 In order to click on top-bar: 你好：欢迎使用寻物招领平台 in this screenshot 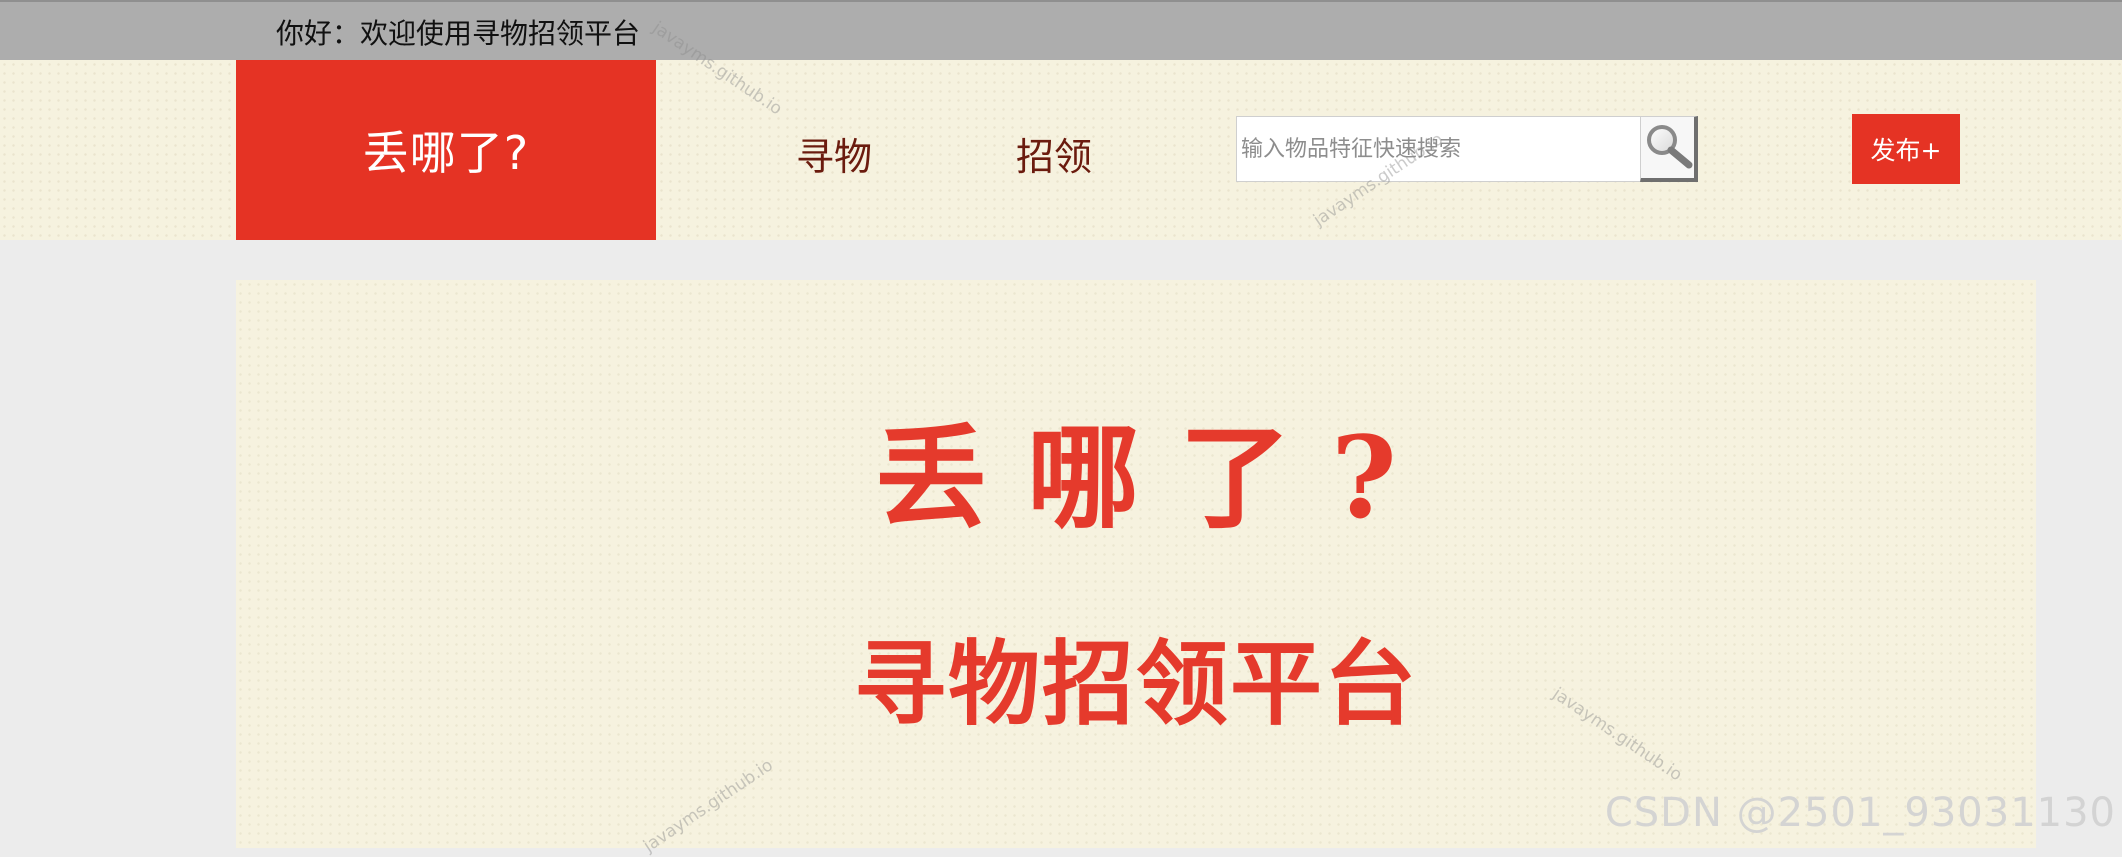, I will do `click(1061, 30)`.